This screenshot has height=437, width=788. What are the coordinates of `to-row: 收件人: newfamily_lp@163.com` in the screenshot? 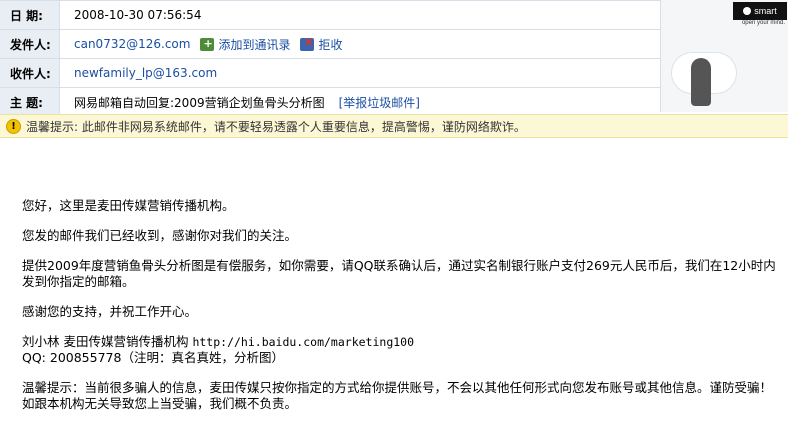 It's located at (330, 73).